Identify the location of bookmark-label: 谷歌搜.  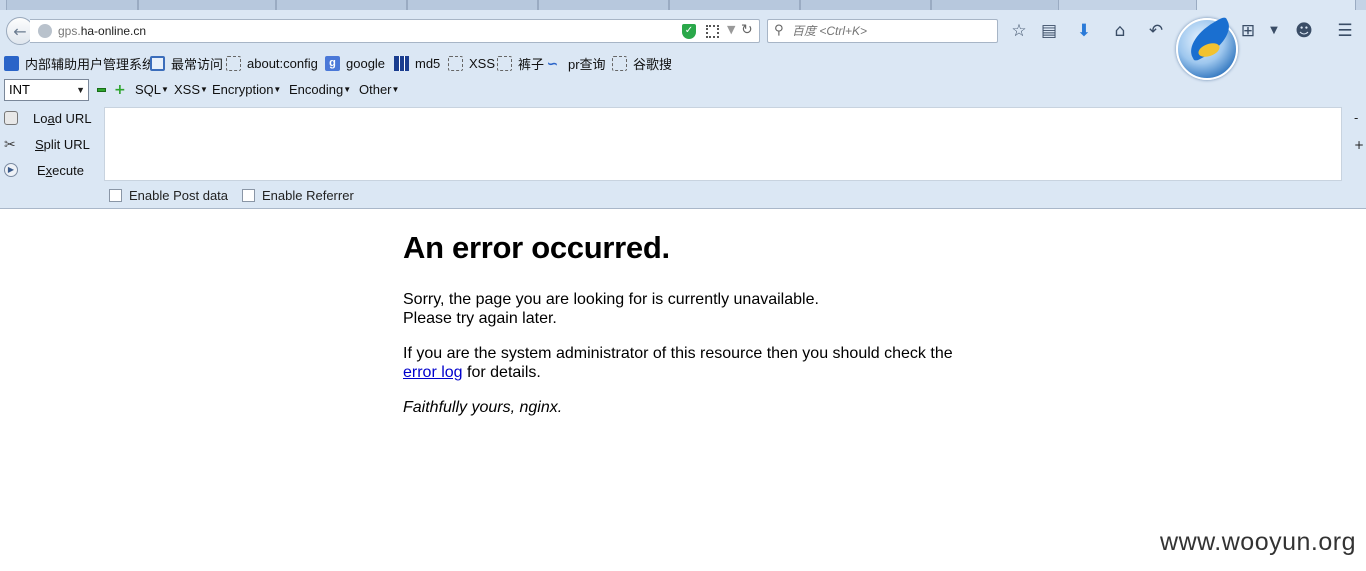
(653, 64).